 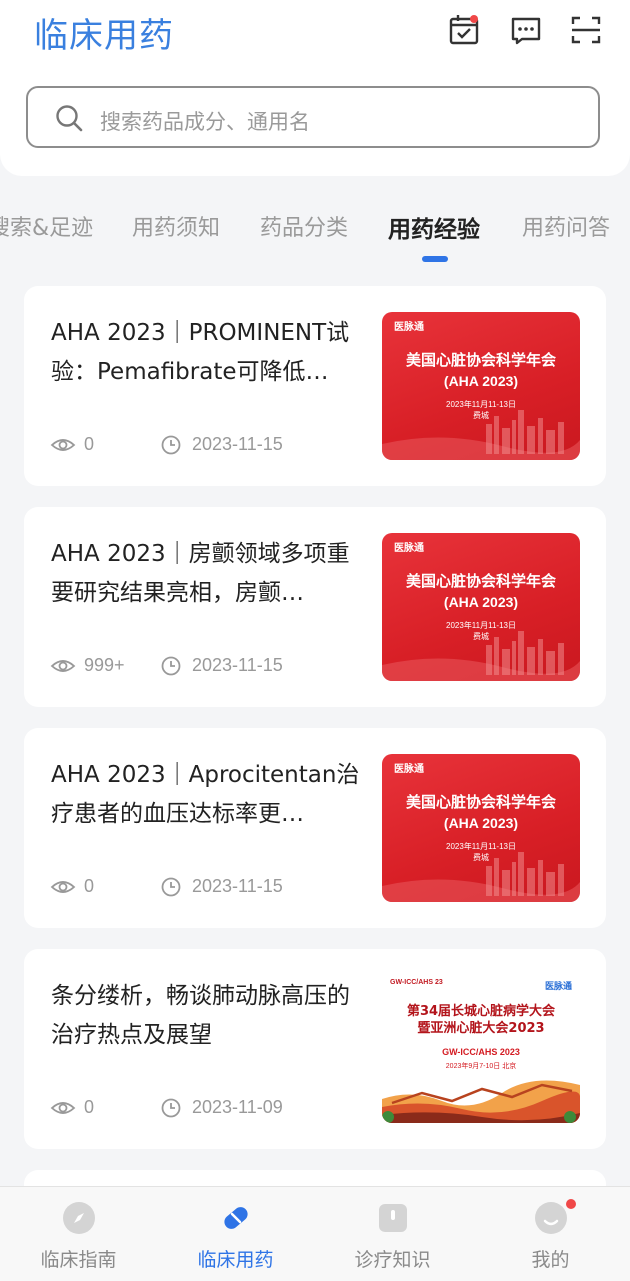 What do you see at coordinates (416, 982) in the screenshot?
I see `thumb-event-tag: GW-ICC/AHS 23` at bounding box center [416, 982].